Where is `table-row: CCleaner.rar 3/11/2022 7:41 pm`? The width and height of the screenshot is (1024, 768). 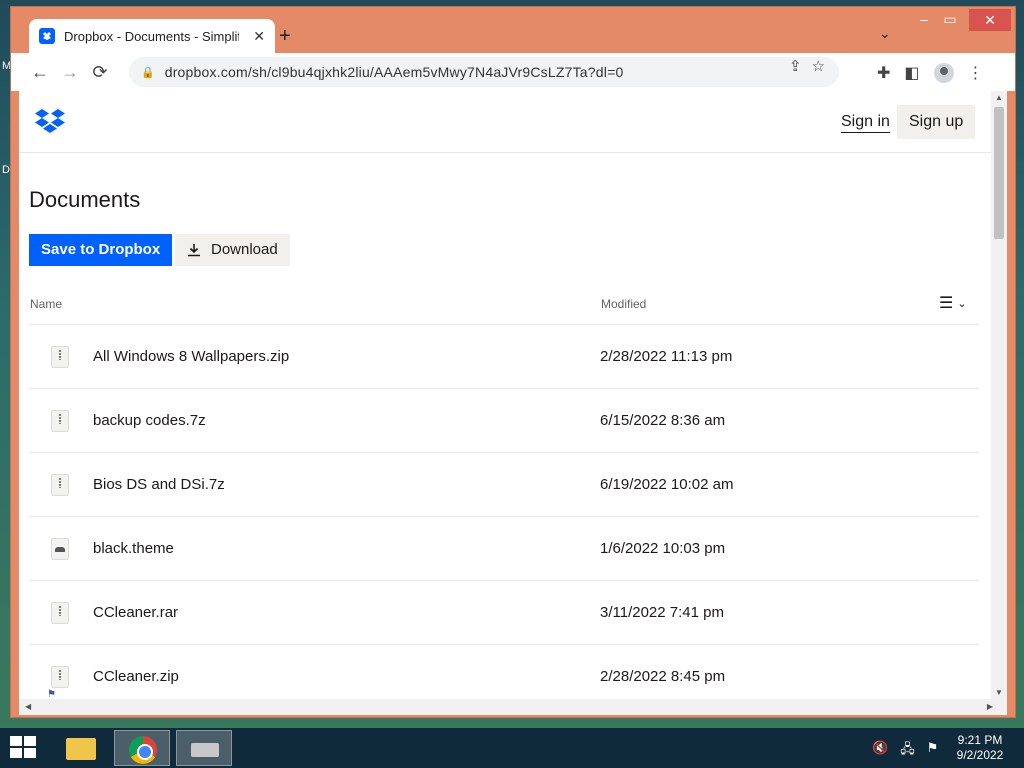
table-row: CCleaner.rar 3/11/2022 7:41 pm is located at coordinates (504, 613).